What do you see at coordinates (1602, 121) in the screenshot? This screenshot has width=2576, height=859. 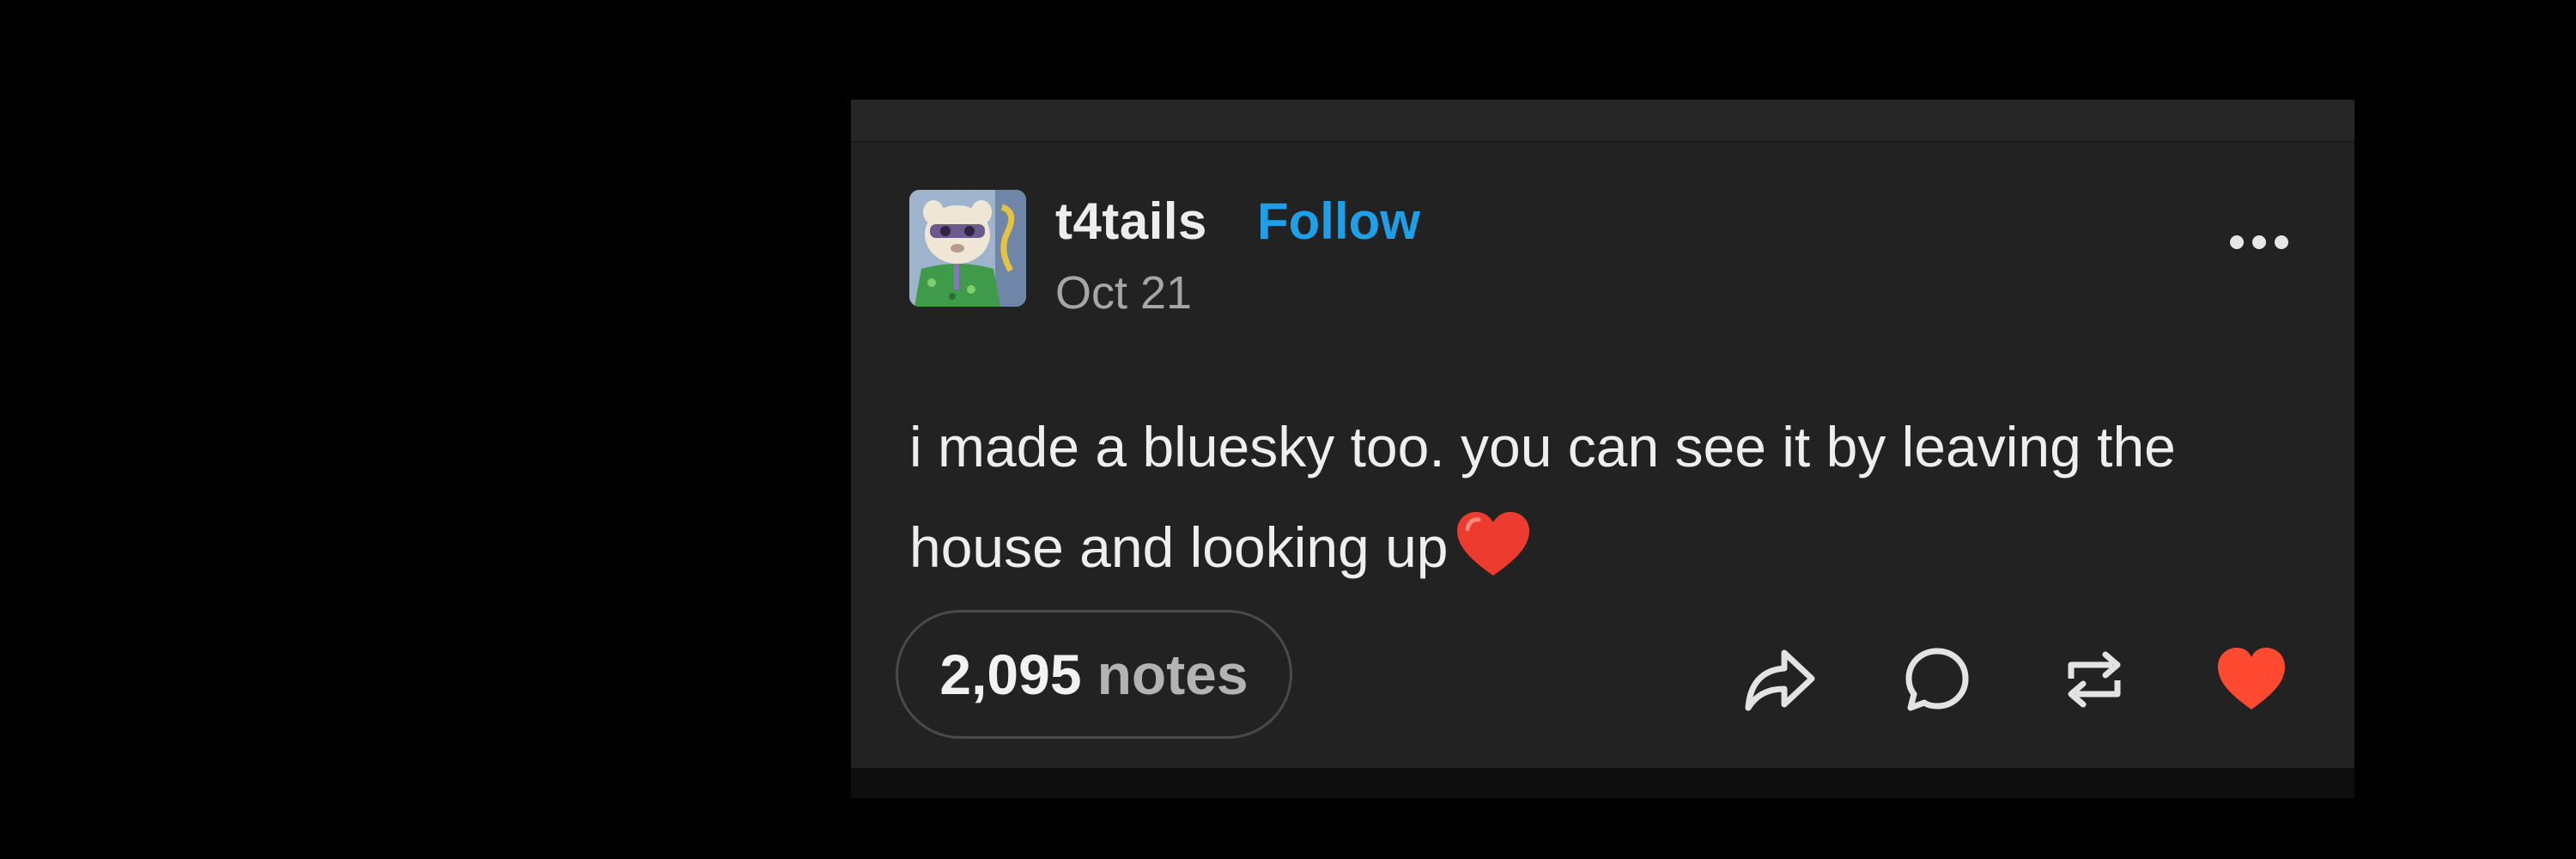 I see `card-top-edge` at bounding box center [1602, 121].